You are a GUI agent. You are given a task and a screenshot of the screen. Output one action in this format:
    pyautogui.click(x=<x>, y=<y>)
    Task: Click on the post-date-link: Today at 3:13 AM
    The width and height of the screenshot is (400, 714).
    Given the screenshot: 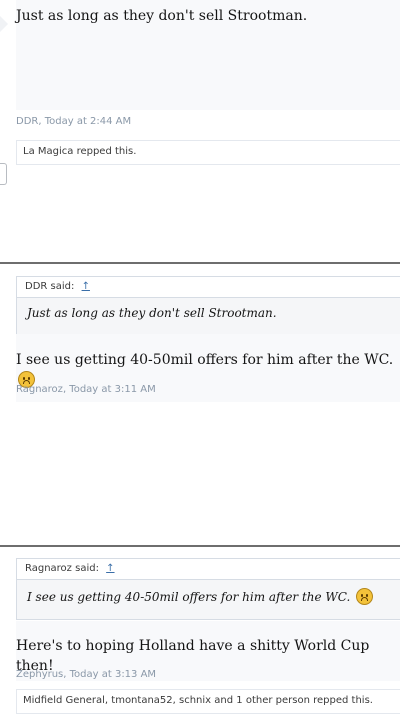 What is the action you would take?
    pyautogui.click(x=113, y=674)
    